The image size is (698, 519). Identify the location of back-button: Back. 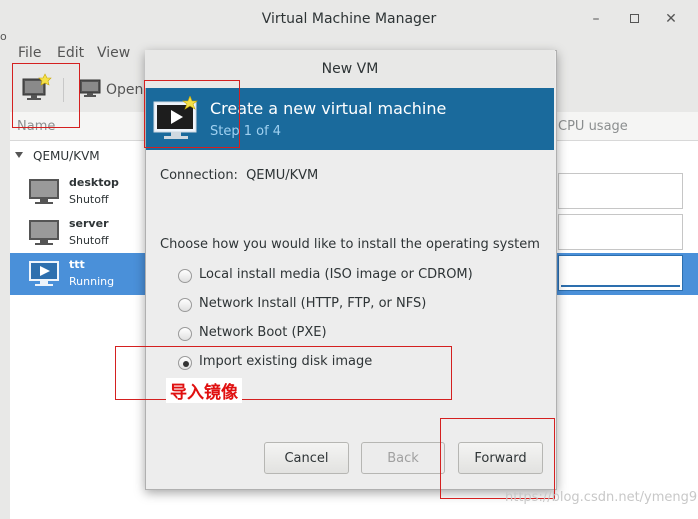
(403, 458).